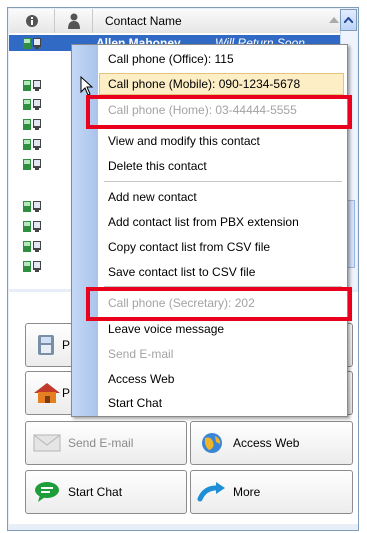  I want to click on phone-icon, so click(46, 345).